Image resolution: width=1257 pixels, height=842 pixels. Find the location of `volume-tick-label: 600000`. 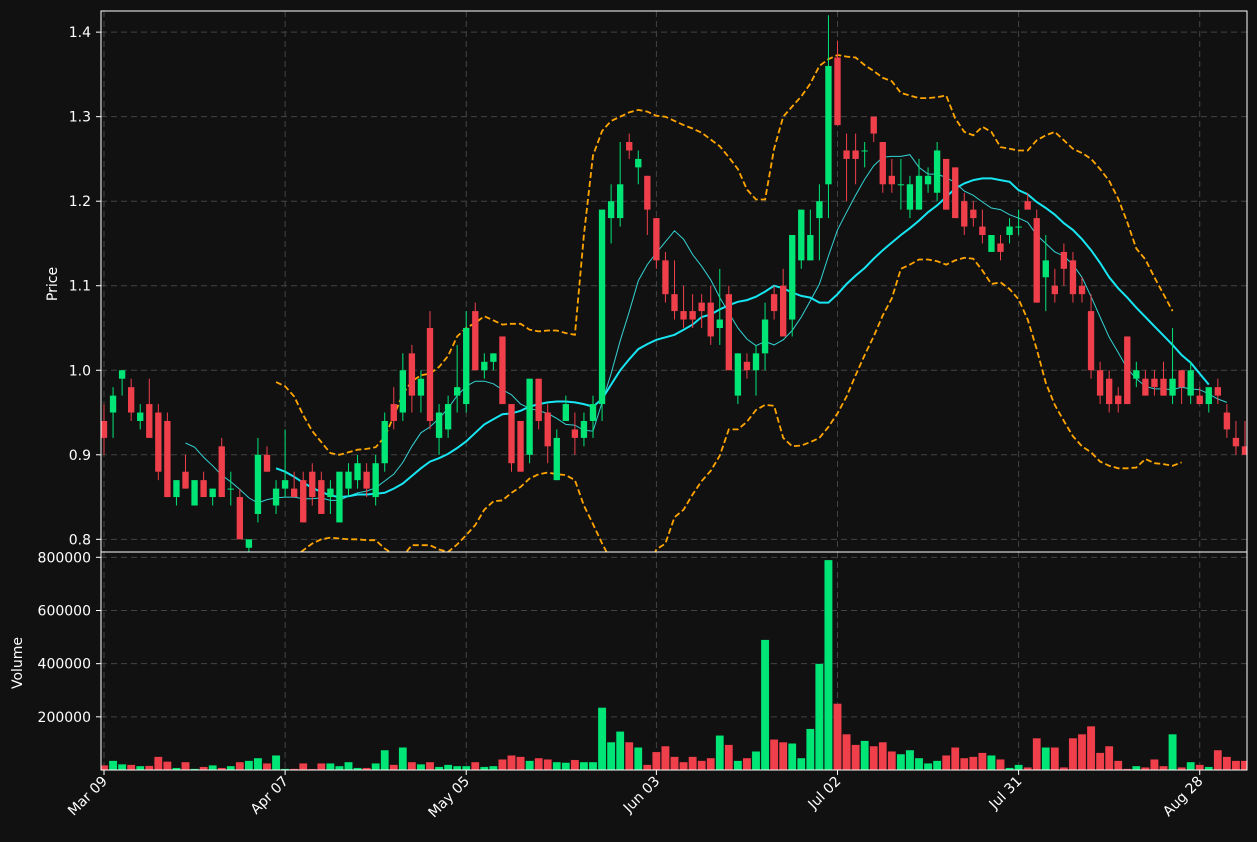

volume-tick-label: 600000 is located at coordinates (64, 611).